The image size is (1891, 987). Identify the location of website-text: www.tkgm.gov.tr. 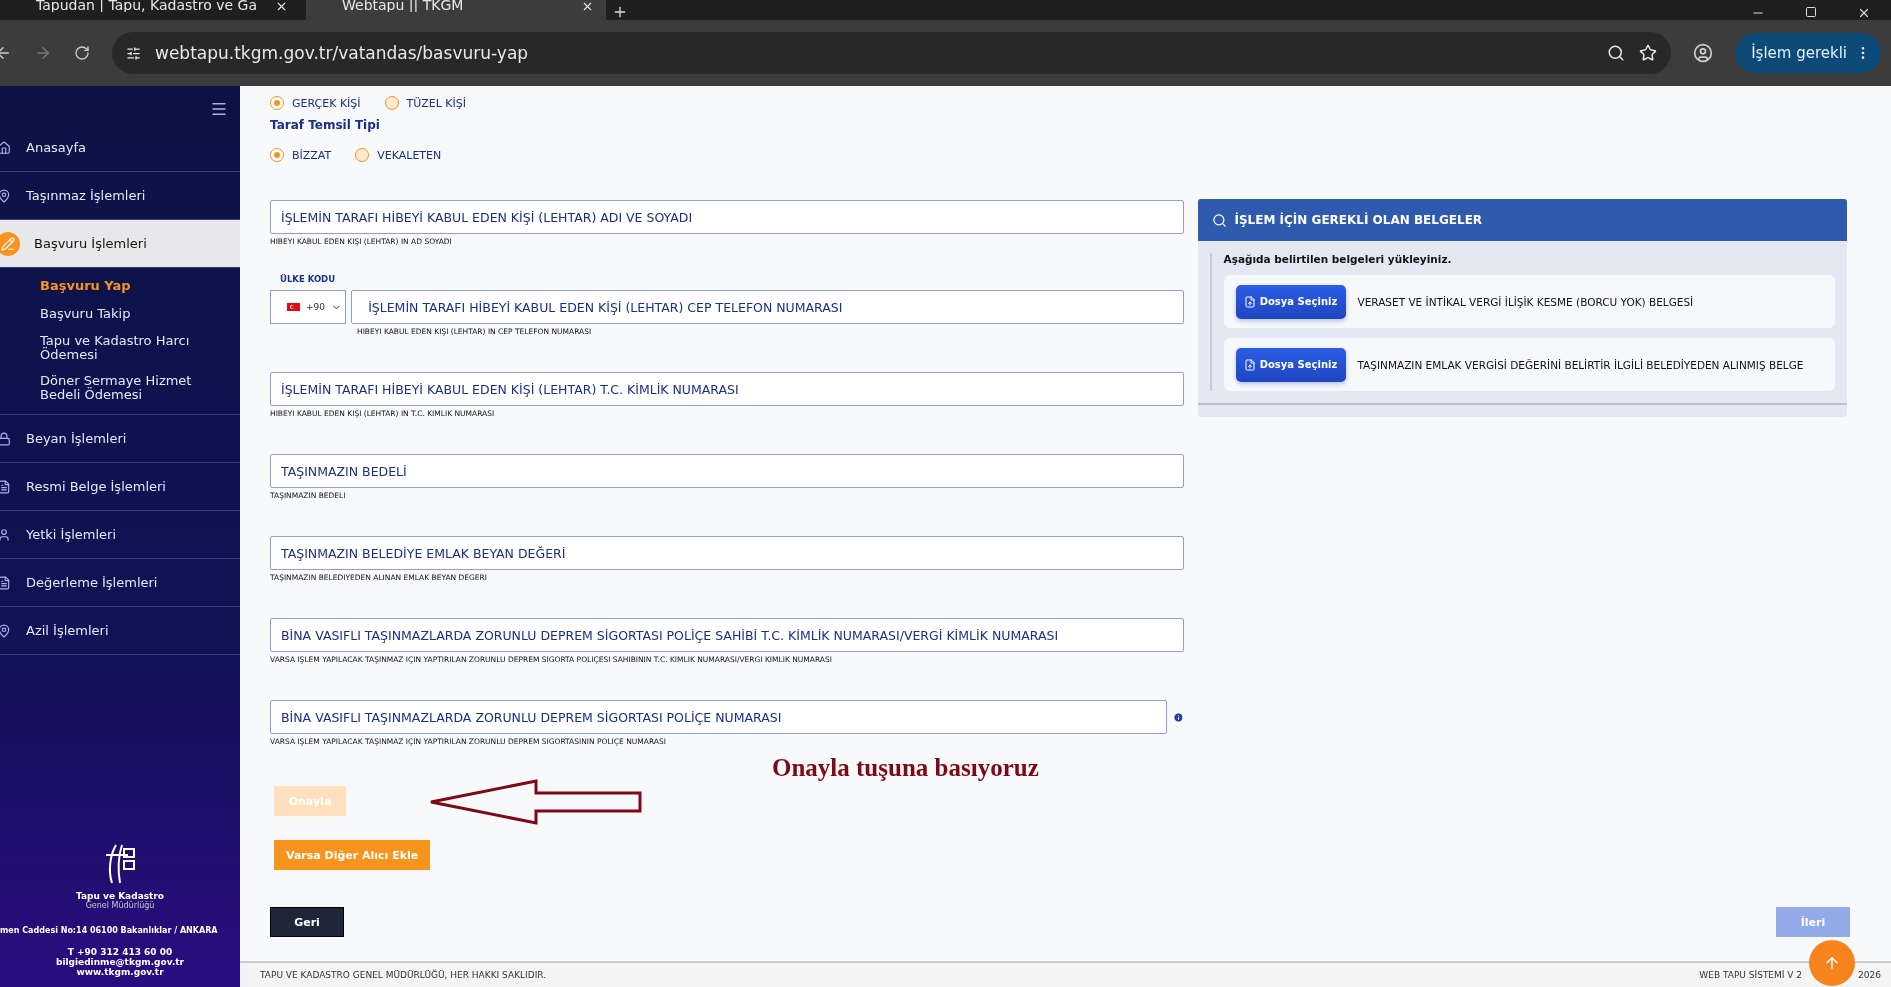
(120, 972).